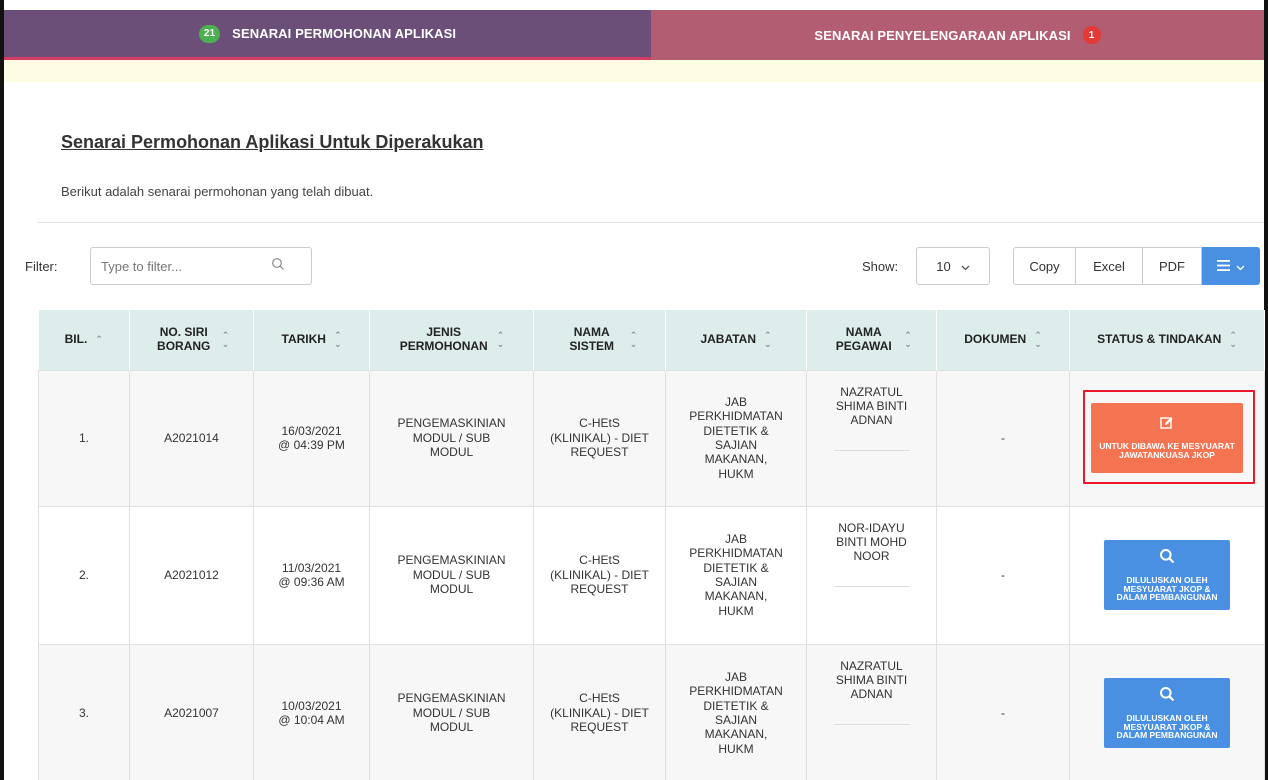  Describe the element at coordinates (41, 266) in the screenshot. I see `filter-label: Filter:` at that location.